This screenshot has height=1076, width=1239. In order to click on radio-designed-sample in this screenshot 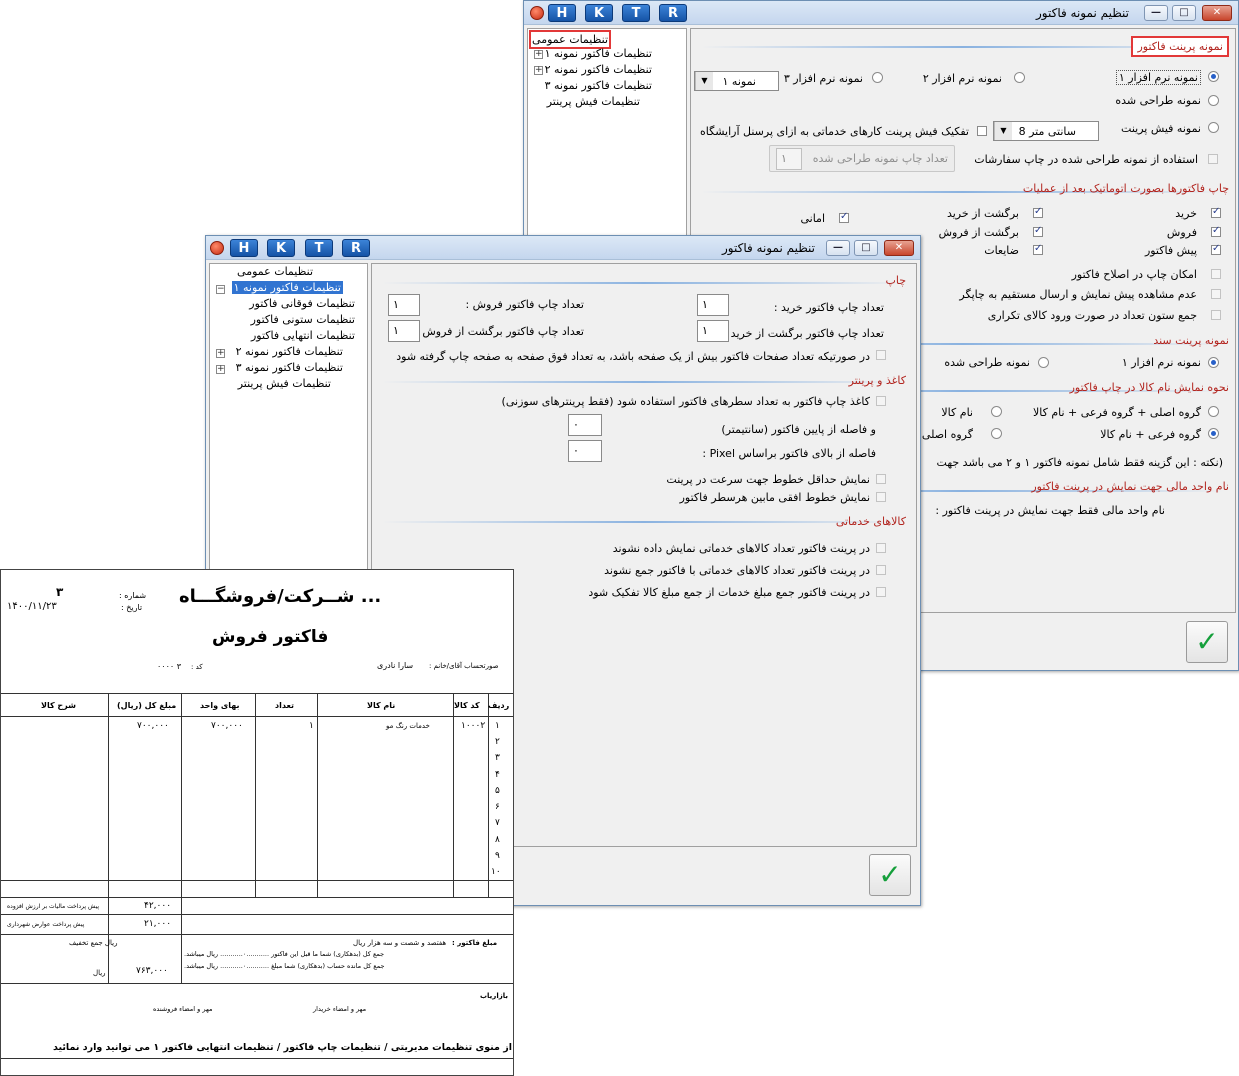, I will do `click(1213, 100)`.